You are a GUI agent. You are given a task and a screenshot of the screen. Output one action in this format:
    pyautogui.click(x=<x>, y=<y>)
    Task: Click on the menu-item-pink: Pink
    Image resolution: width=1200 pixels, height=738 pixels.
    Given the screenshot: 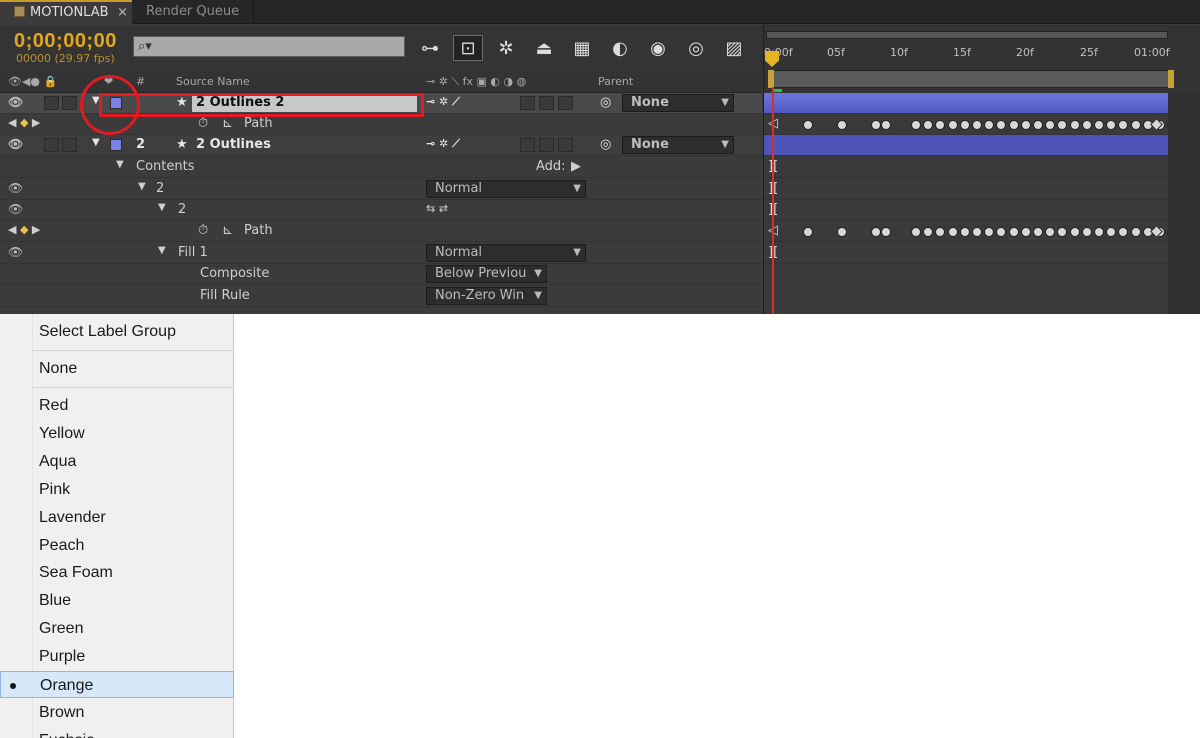 What is the action you would take?
    pyautogui.click(x=117, y=489)
    